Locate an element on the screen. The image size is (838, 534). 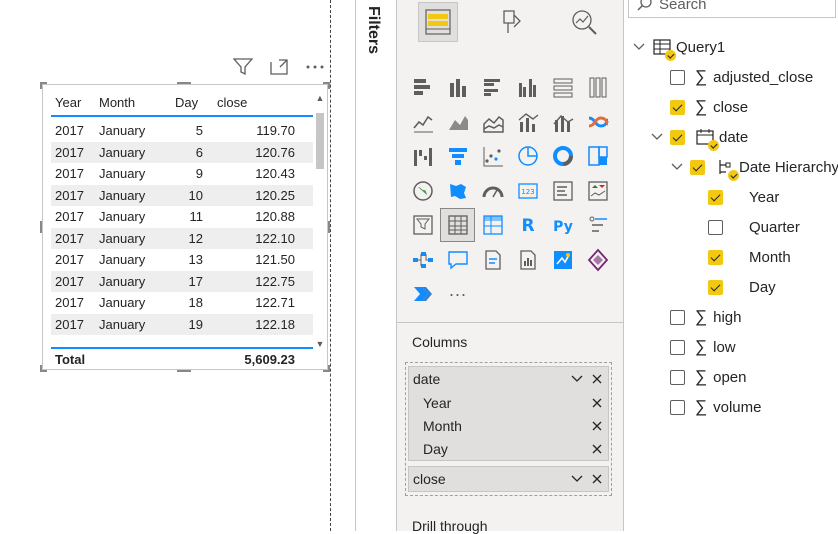
table-row: 2017 January 18 122.71 is located at coordinates (182, 303).